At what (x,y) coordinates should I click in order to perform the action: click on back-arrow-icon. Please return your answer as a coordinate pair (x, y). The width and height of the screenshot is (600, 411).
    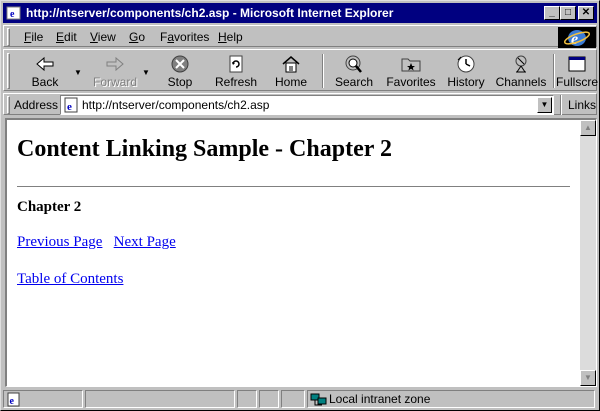
    Looking at the image, I should click on (45, 64).